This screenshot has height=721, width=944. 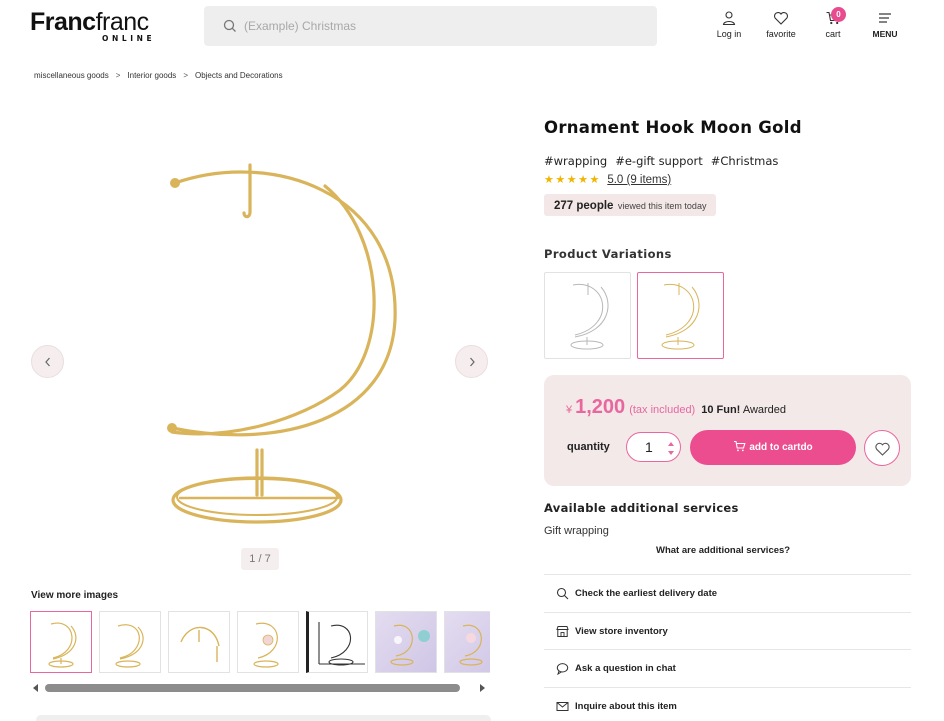 I want to click on logo-light-text: franc, so click(x=122, y=22).